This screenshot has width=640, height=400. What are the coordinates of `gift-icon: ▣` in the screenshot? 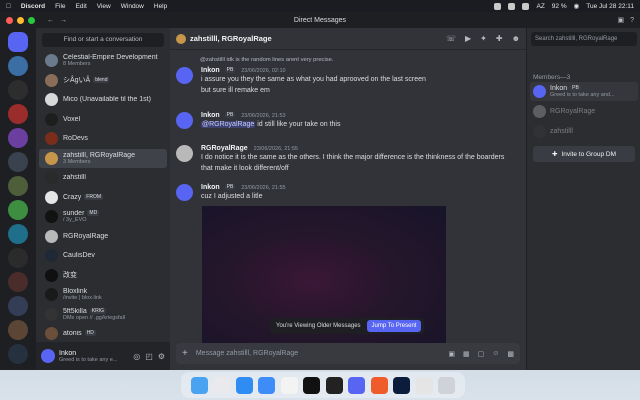 It's located at (451, 354).